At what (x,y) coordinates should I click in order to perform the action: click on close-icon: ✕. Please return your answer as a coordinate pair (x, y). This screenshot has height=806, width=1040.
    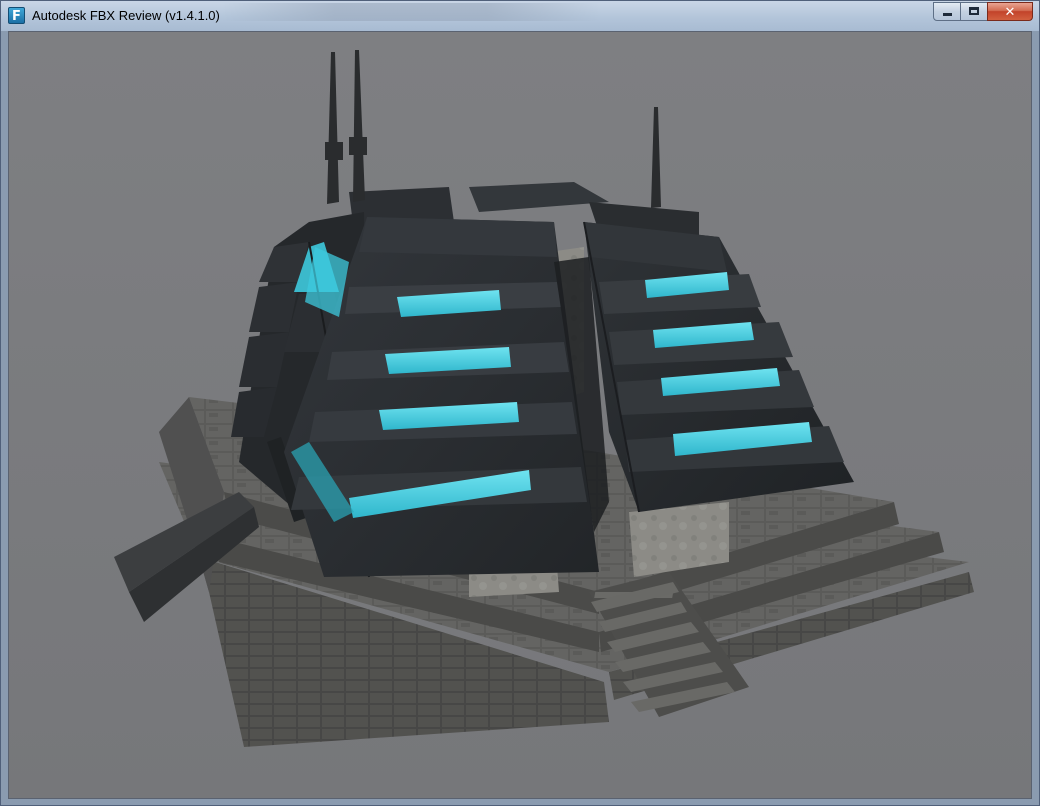
    Looking at the image, I should click on (1010, 11).